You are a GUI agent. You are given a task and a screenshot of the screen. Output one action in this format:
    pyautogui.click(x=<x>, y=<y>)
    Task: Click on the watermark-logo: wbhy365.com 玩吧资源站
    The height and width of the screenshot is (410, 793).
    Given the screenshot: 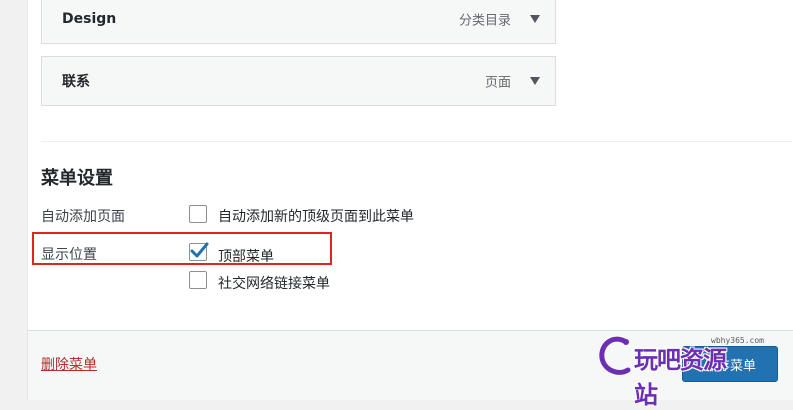 What is the action you would take?
    pyautogui.click(x=680, y=370)
    